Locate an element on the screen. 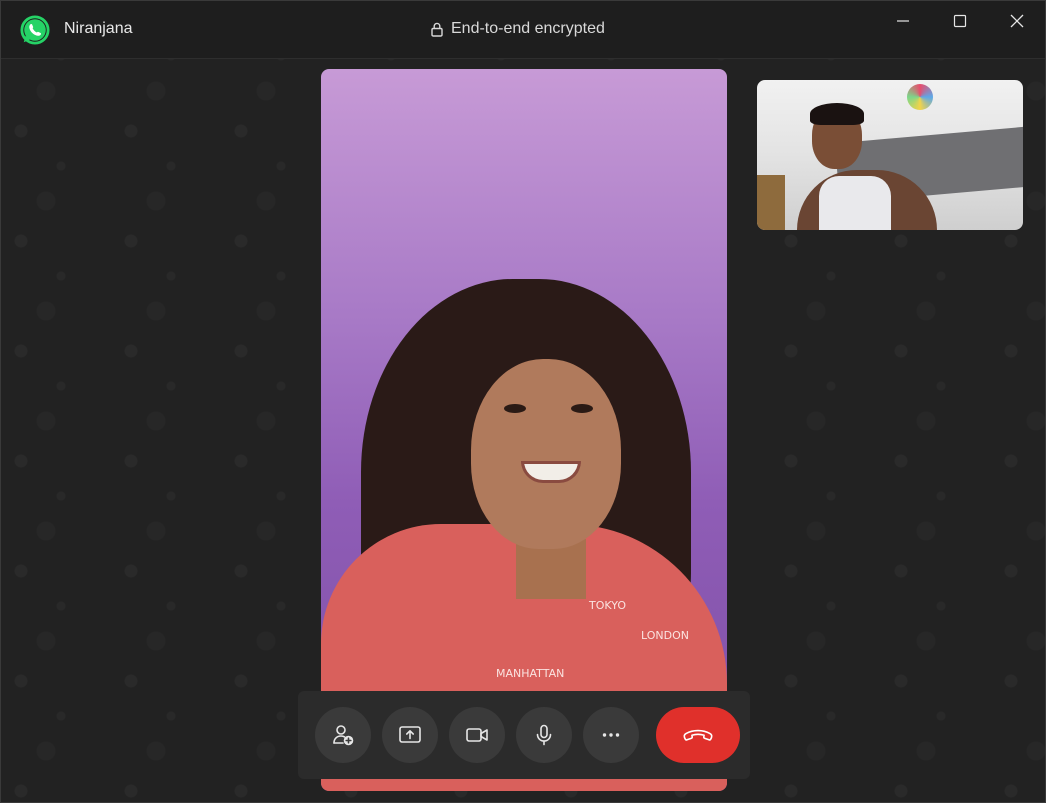 The width and height of the screenshot is (1046, 803). self-participant-vest is located at coordinates (855, 203).